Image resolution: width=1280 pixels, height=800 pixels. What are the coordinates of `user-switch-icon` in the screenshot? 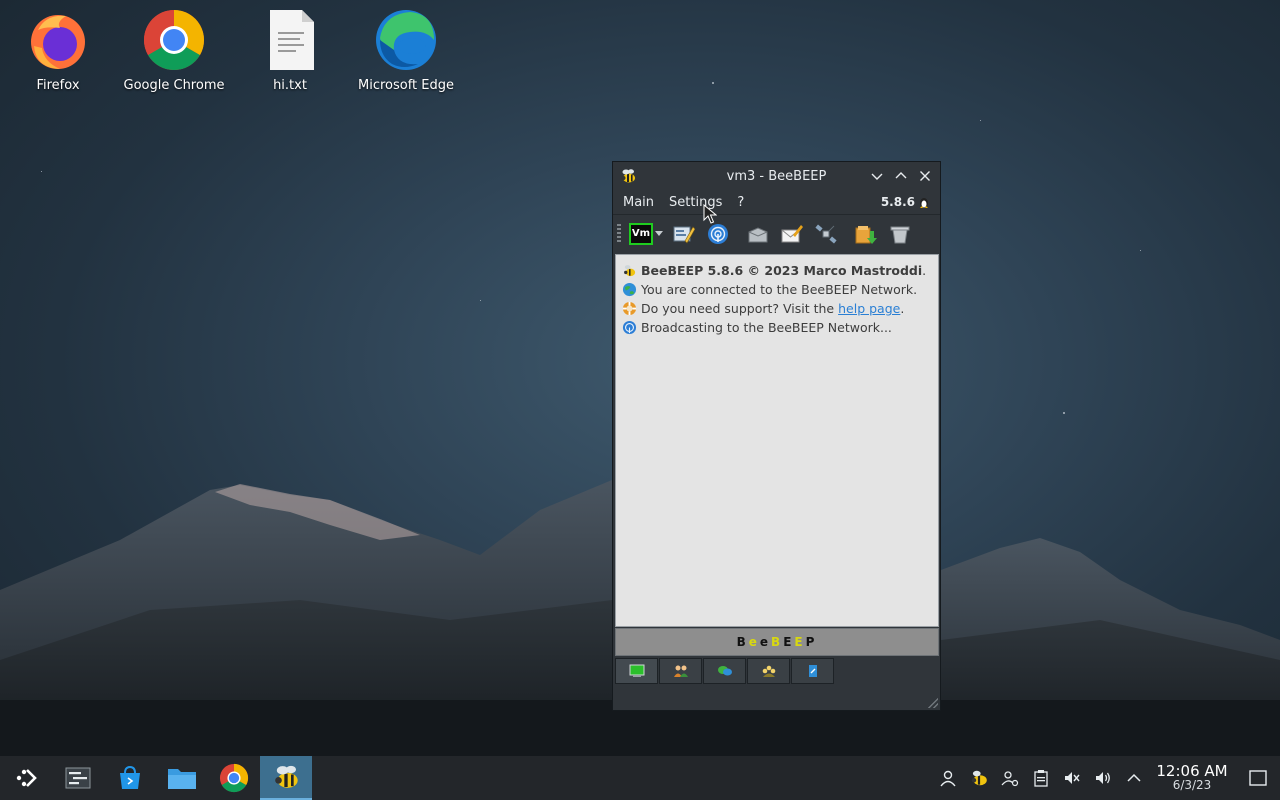 It's located at (1009, 779).